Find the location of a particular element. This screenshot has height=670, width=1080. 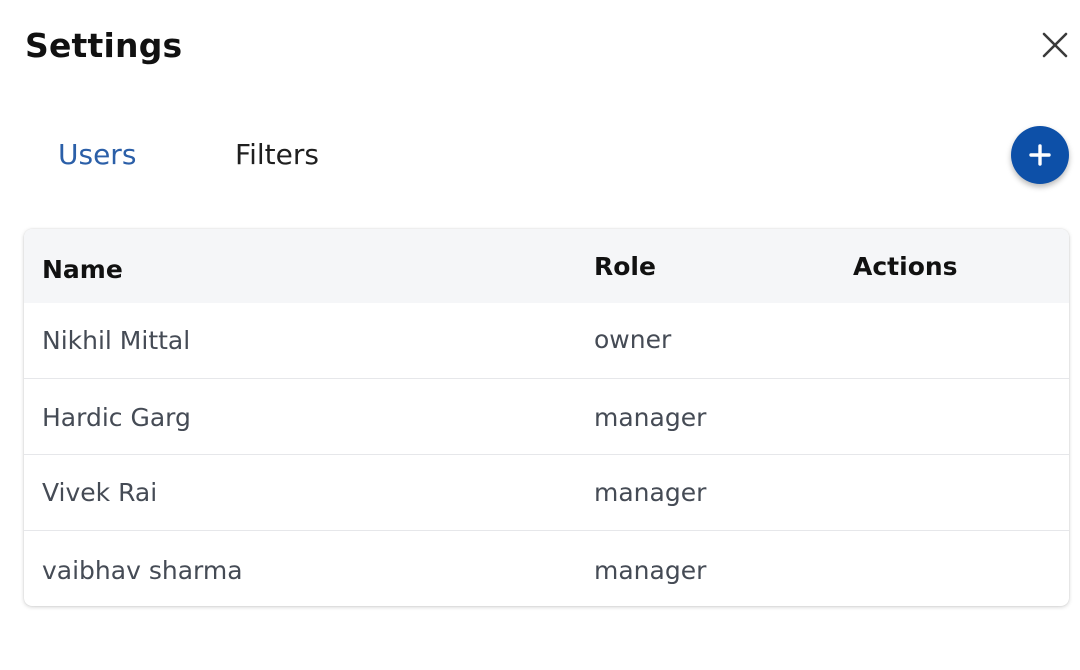

tab-filters: Filters is located at coordinates (277, 154).